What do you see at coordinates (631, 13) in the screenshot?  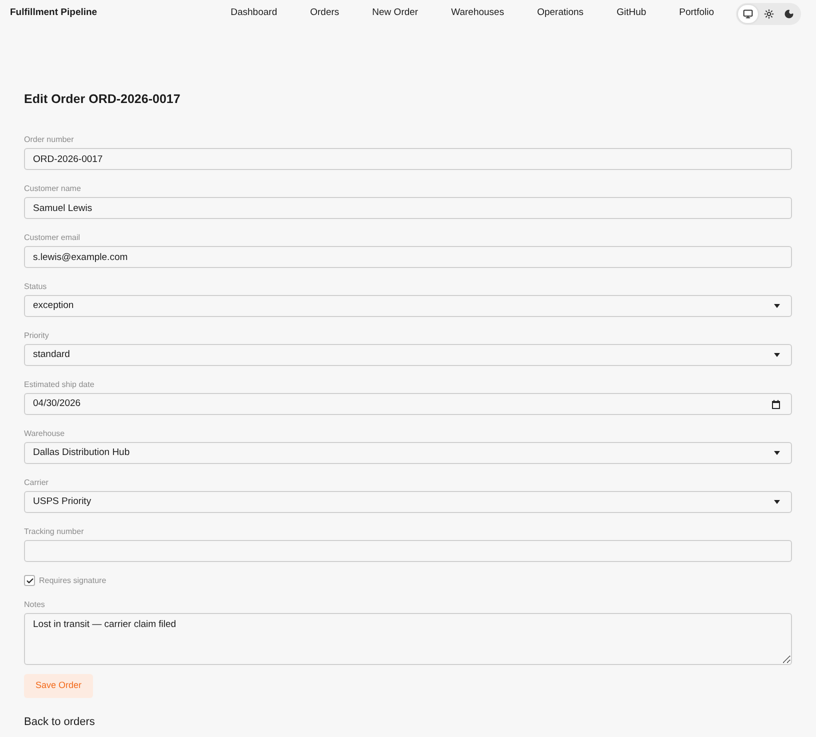 I see `nav-link: GitHub` at bounding box center [631, 13].